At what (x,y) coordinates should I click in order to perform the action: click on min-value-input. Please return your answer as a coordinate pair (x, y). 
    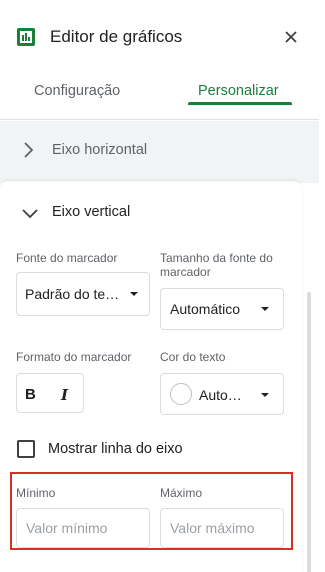
    Looking at the image, I should click on (83, 528).